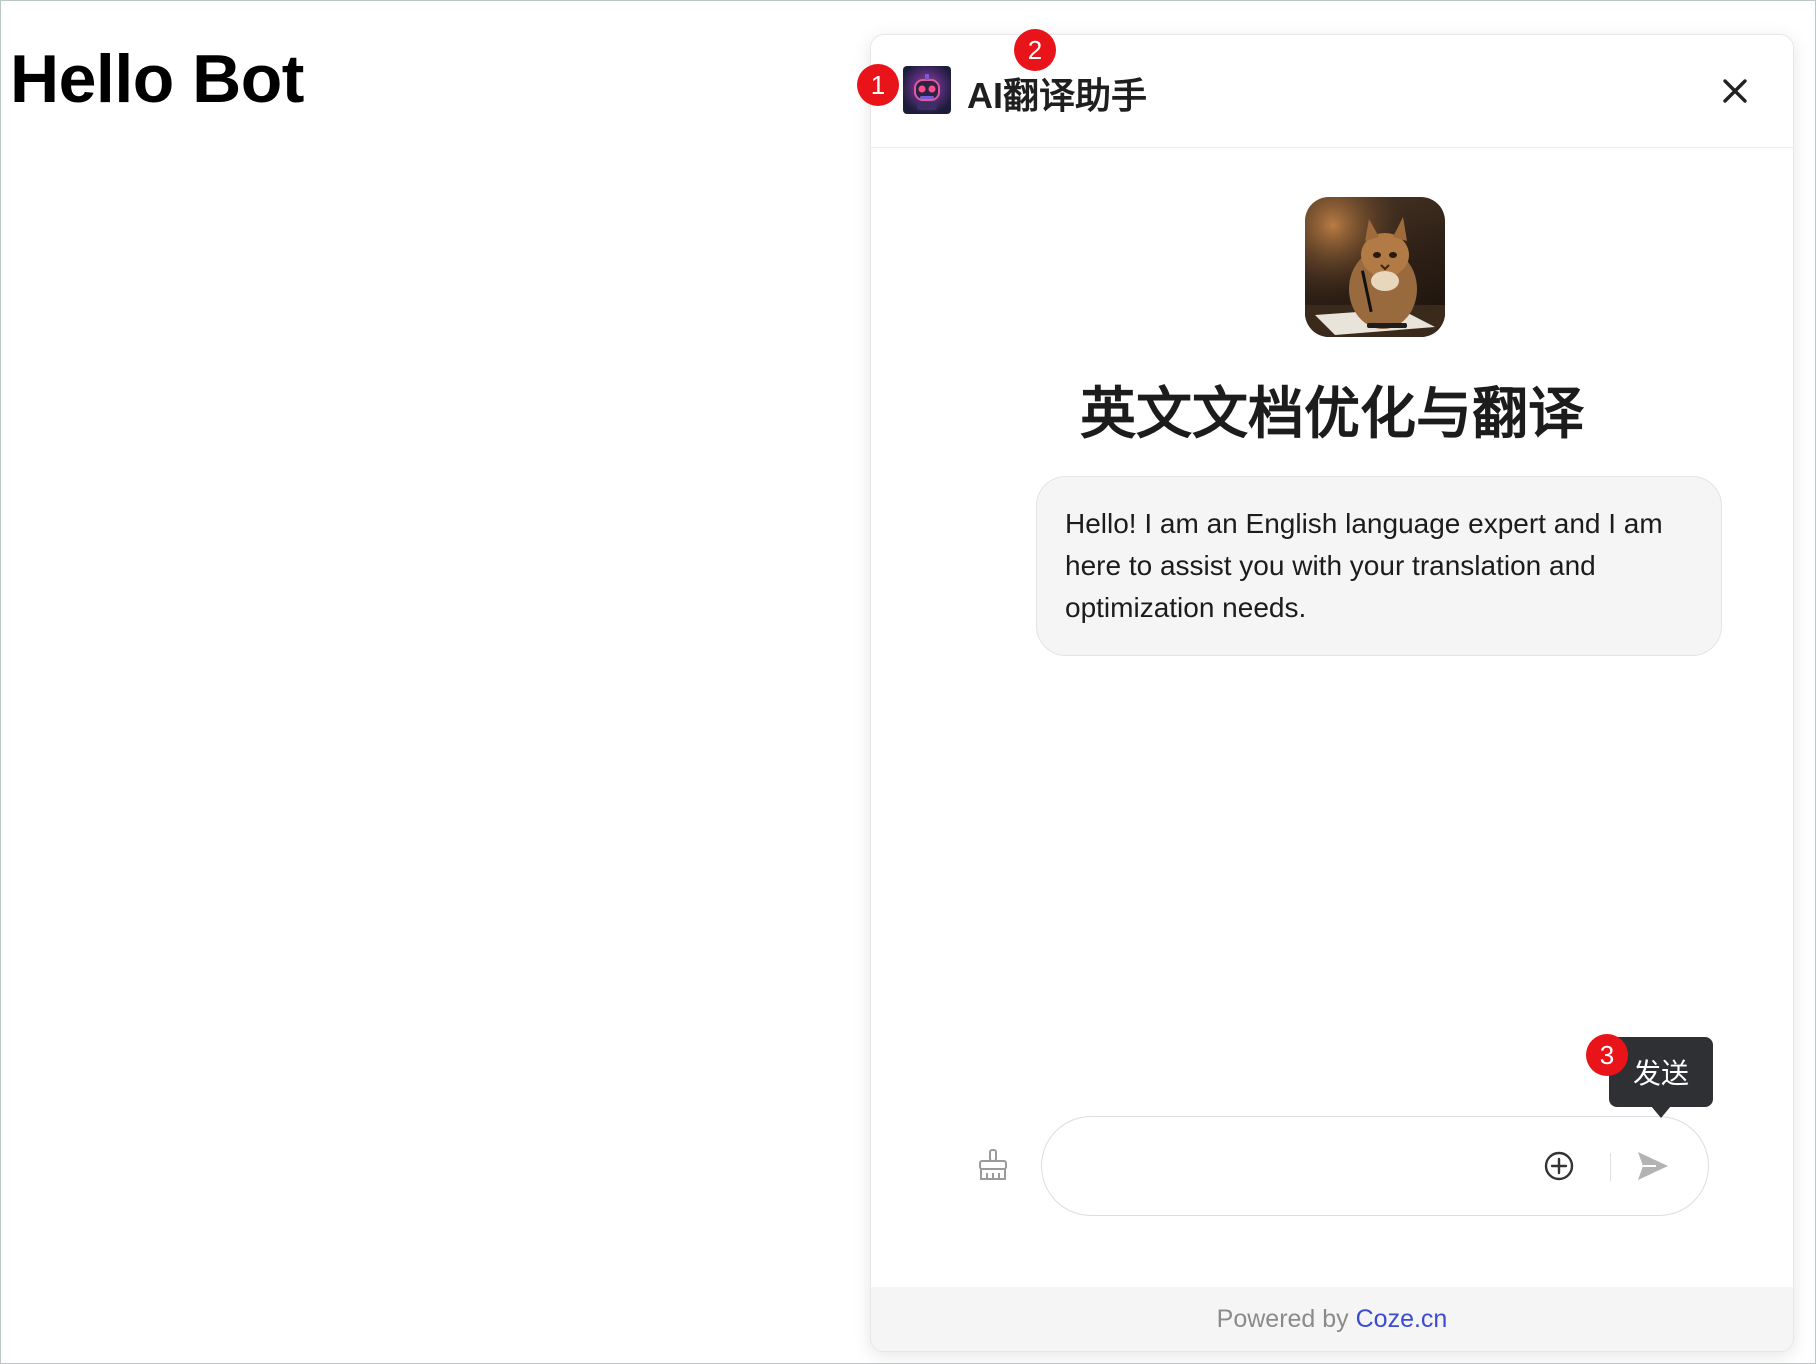  I want to click on add-attachment-button, so click(1559, 1166).